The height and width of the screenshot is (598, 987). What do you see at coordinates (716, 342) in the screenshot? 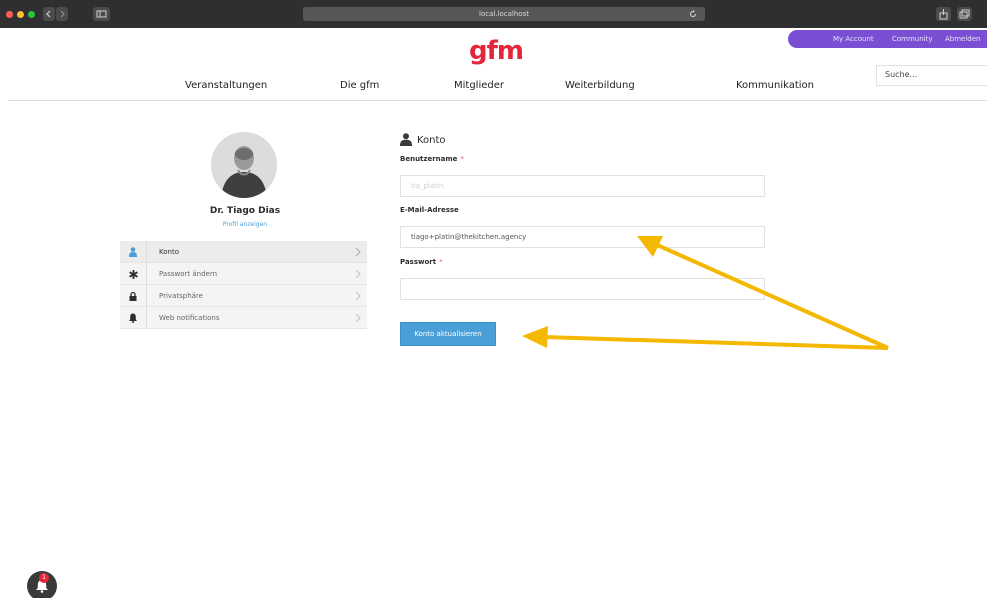
I see `annotation-arrow-submit` at bounding box center [716, 342].